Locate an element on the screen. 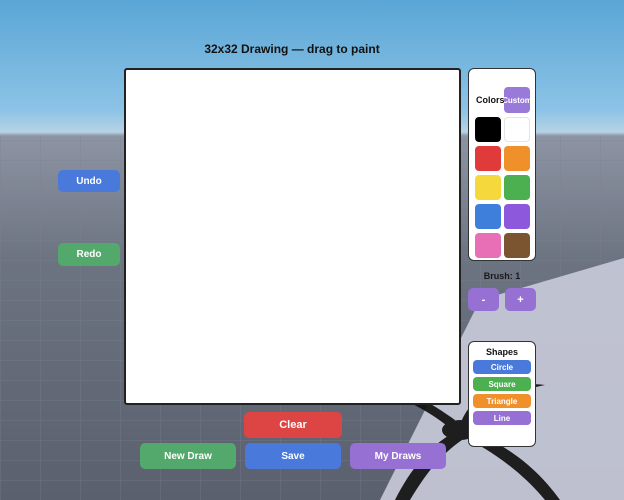  redo-button: Redo is located at coordinates (89, 254).